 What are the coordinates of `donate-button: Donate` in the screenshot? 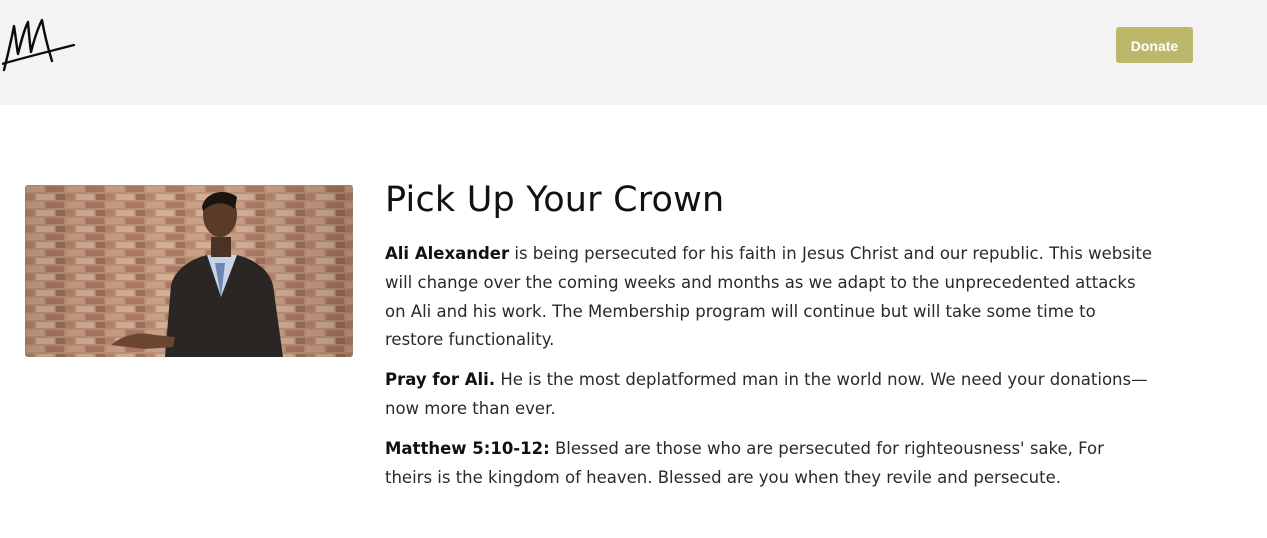 It's located at (1154, 45).